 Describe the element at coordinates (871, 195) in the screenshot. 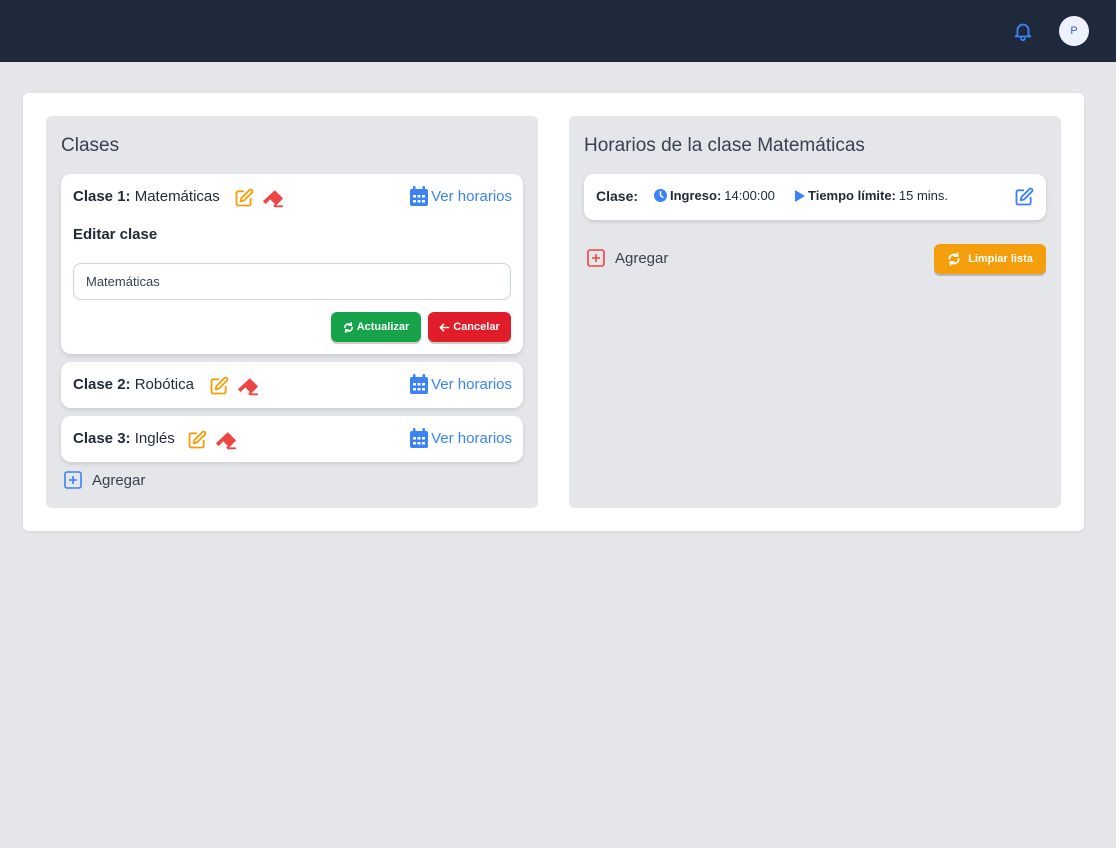

I see `tiempo-limite-field: Tiempo límite: 15 mins.` at that location.